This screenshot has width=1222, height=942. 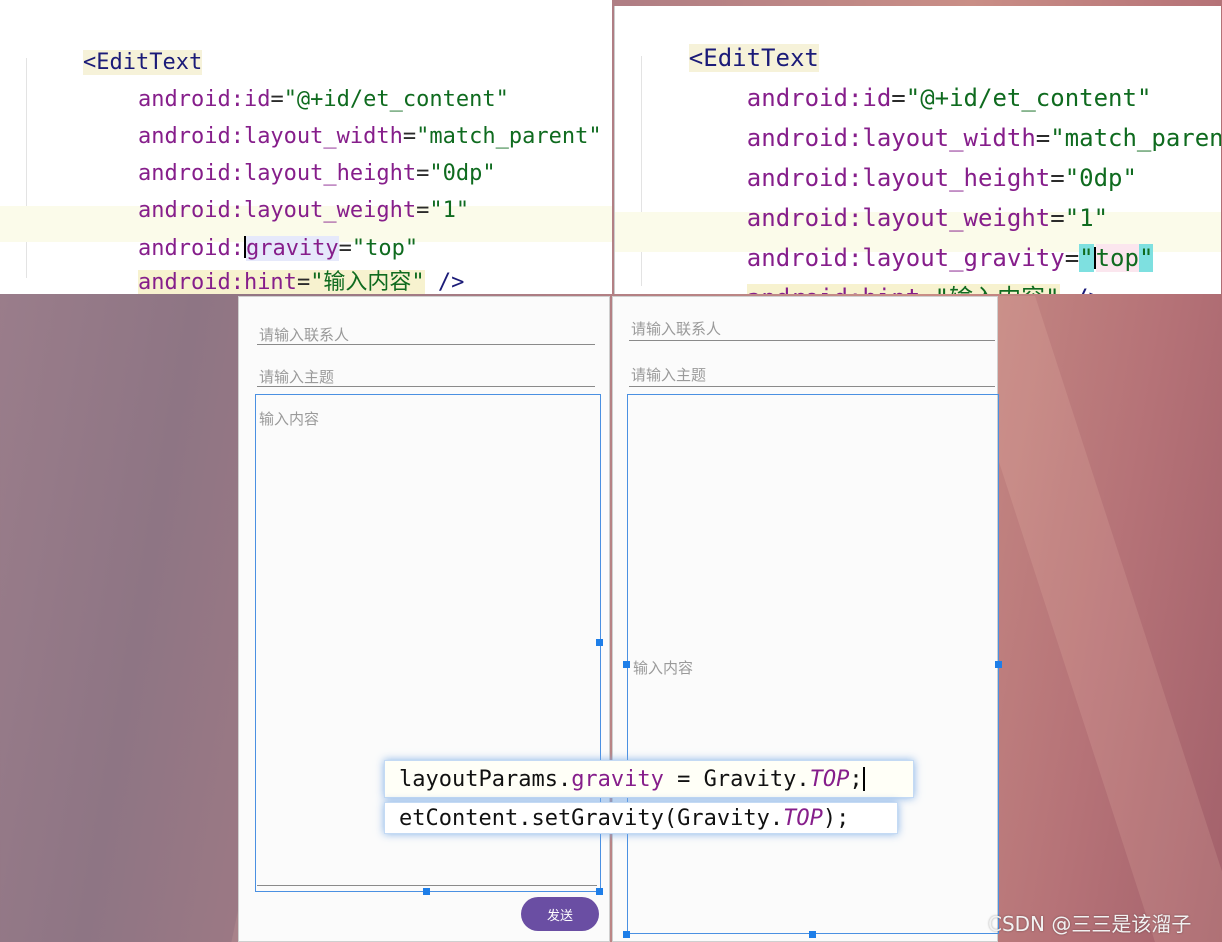 What do you see at coordinates (485, 779) in the screenshot?
I see `snippet-object: layoutParams.` at bounding box center [485, 779].